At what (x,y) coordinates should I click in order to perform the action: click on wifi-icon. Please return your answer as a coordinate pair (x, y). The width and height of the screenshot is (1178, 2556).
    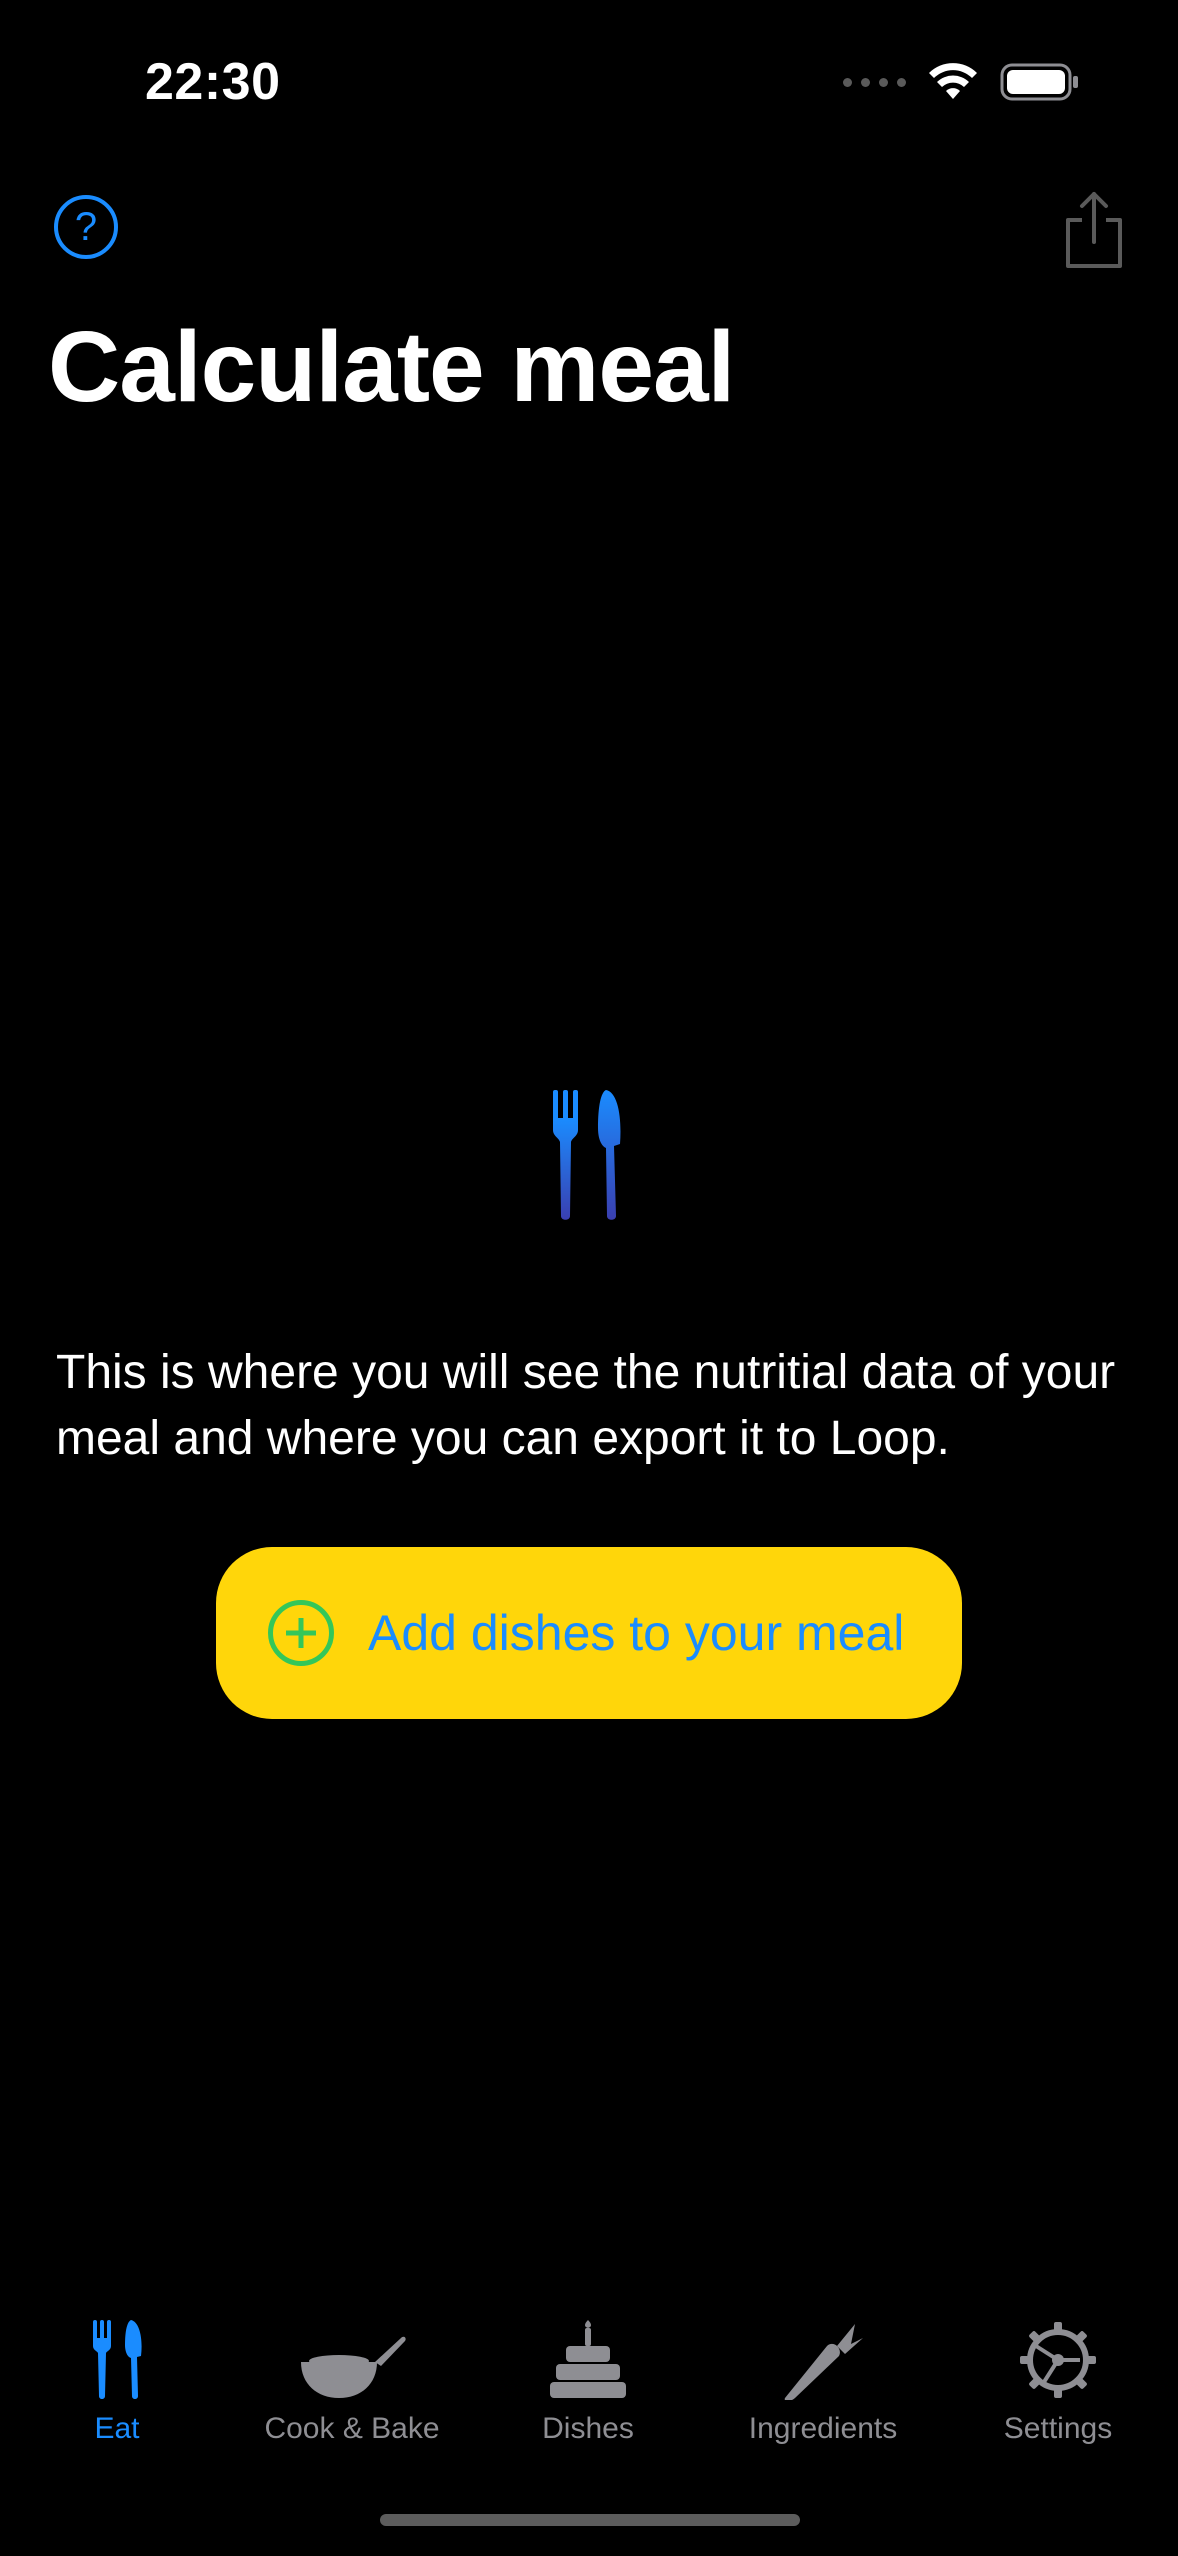
    Looking at the image, I should click on (953, 81).